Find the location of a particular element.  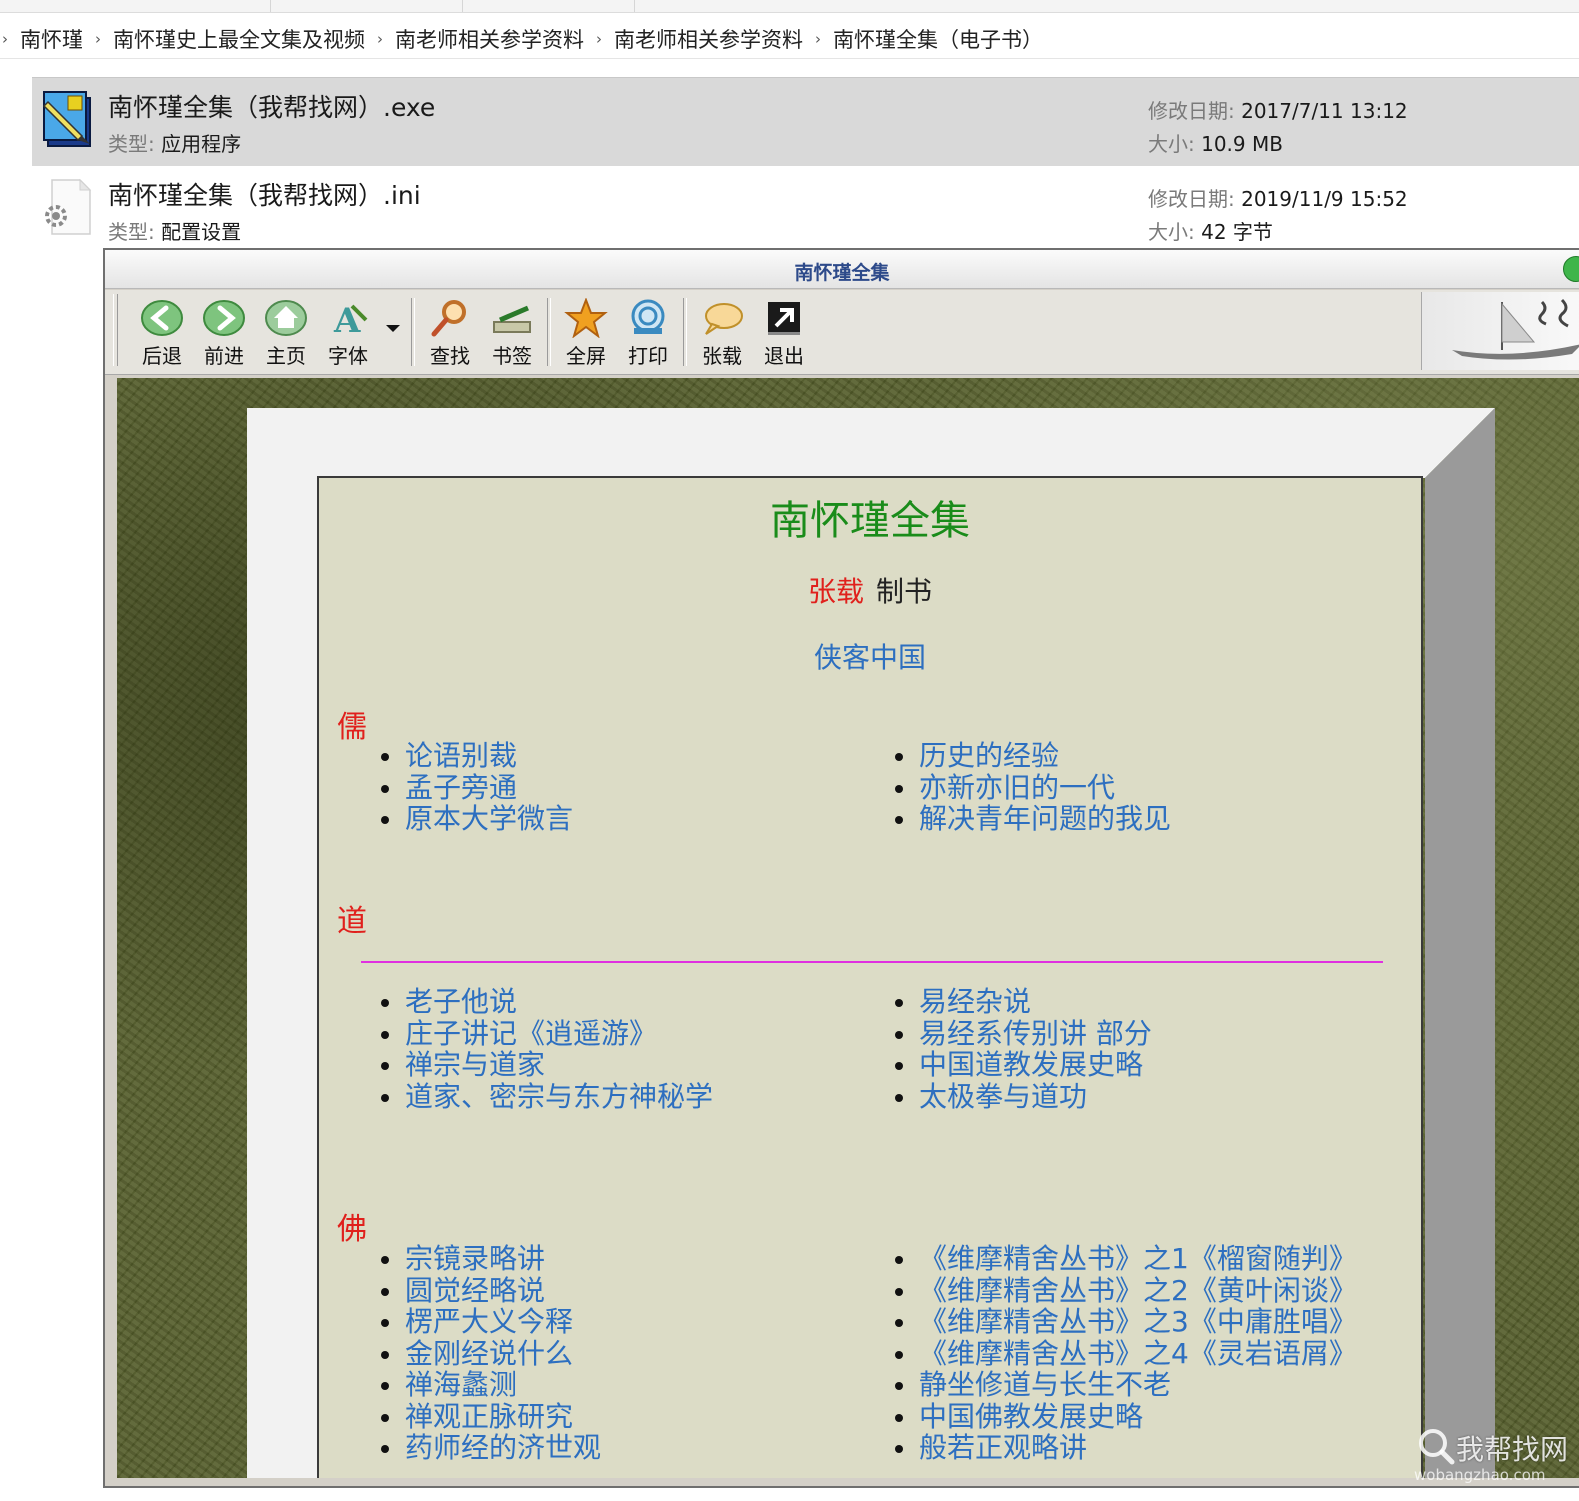

book-link: 般若正观略讲 is located at coordinates (1095, 1448).